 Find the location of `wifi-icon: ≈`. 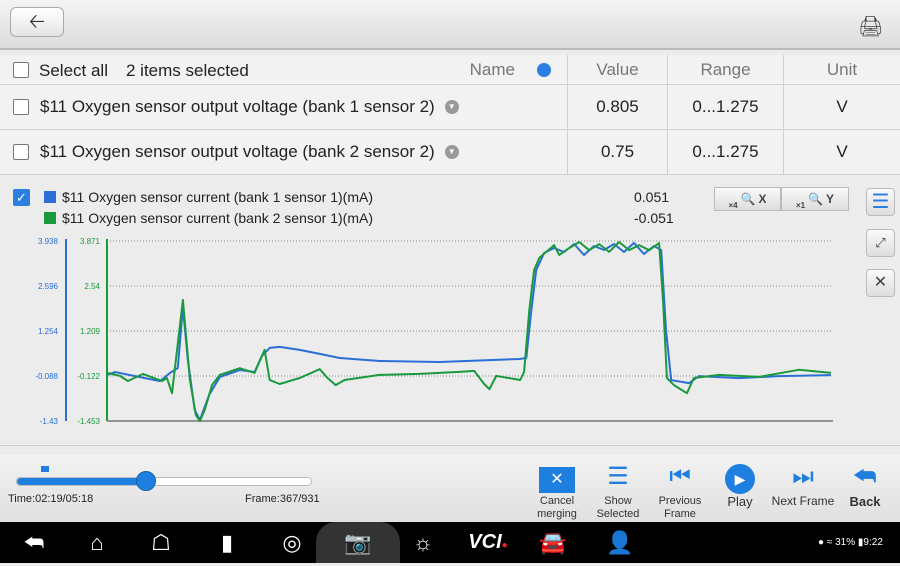

wifi-icon: ≈ is located at coordinates (829, 542).